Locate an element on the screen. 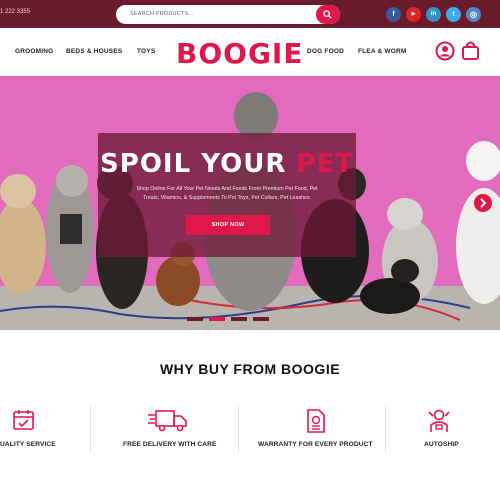  autoship-robot-icon is located at coordinates (439, 420).